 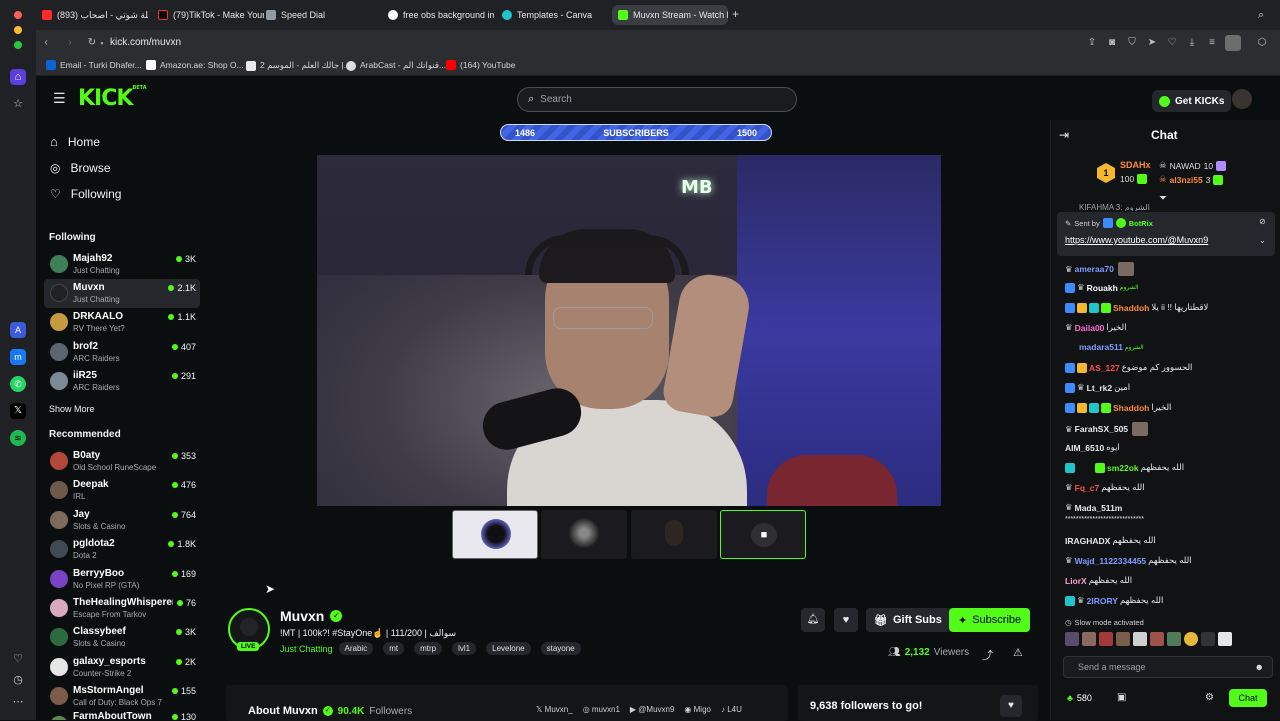 I want to click on chat-username: Shaddoh, so click(x=1131, y=408).